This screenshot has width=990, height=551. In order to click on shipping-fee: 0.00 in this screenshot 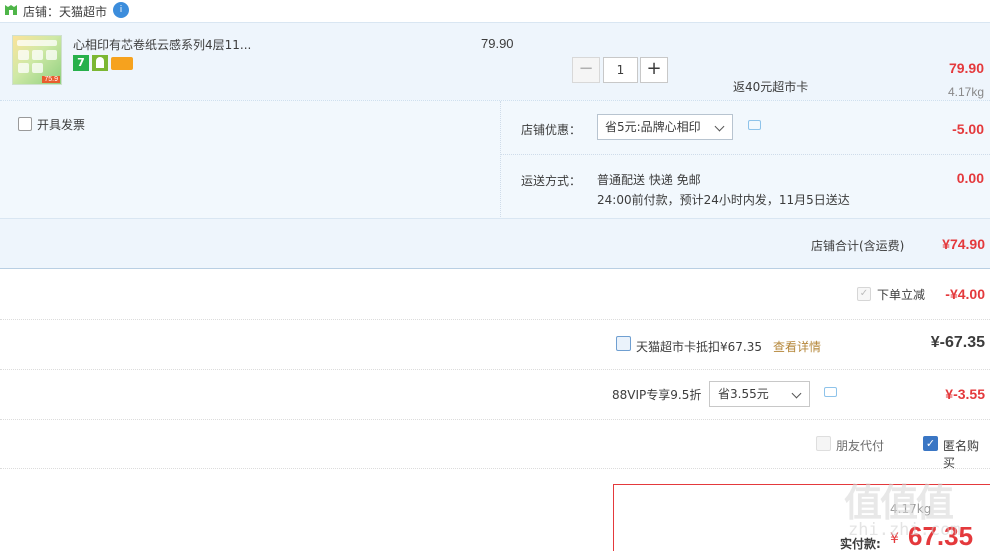, I will do `click(970, 178)`.